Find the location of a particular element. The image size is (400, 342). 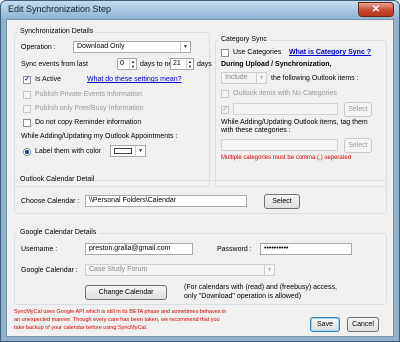

outlook-calendar-path: \\Personal Folders\Calendar is located at coordinates (133, 200).